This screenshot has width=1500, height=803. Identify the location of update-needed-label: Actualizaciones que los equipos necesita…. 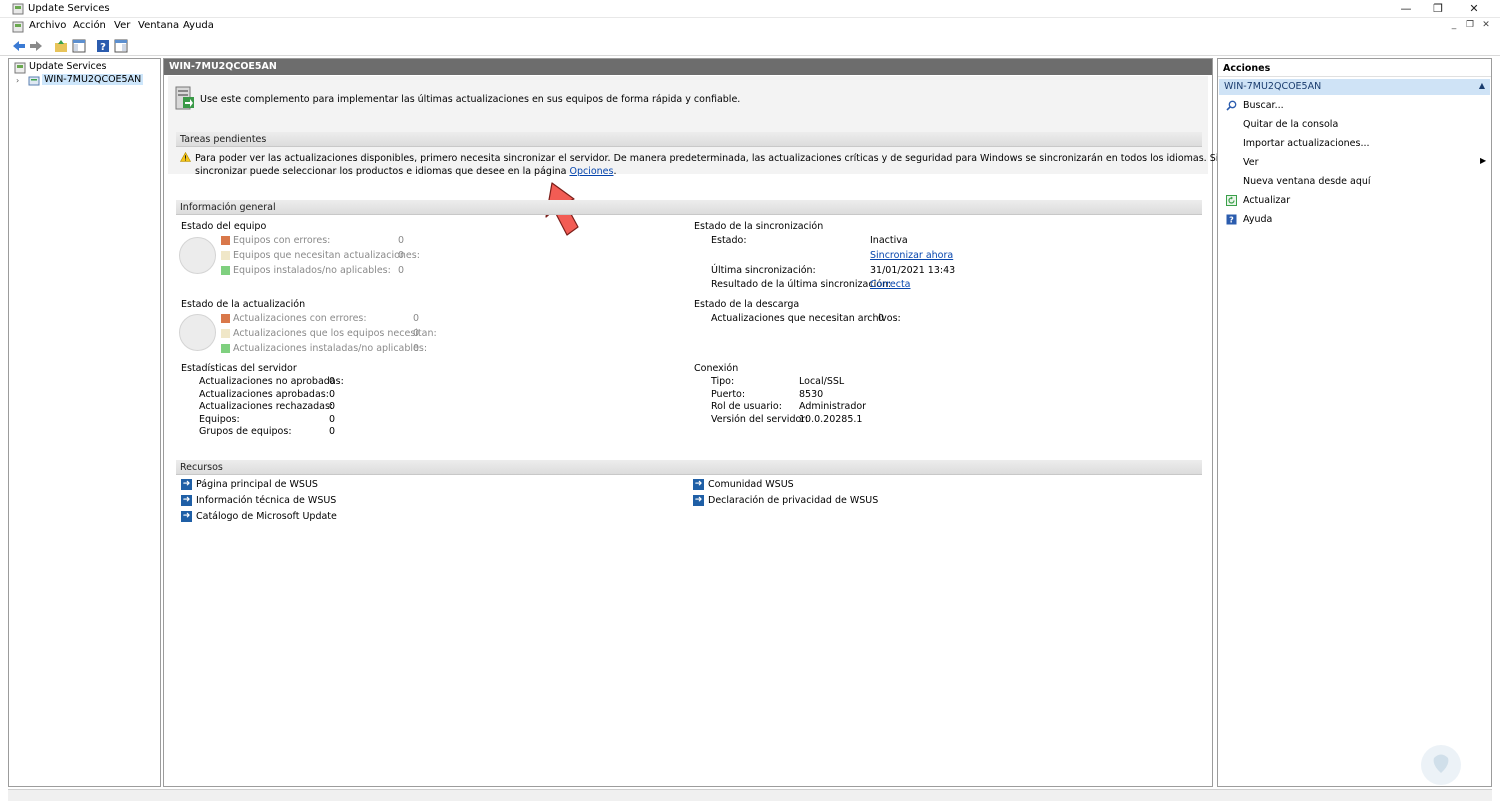
(335, 333).